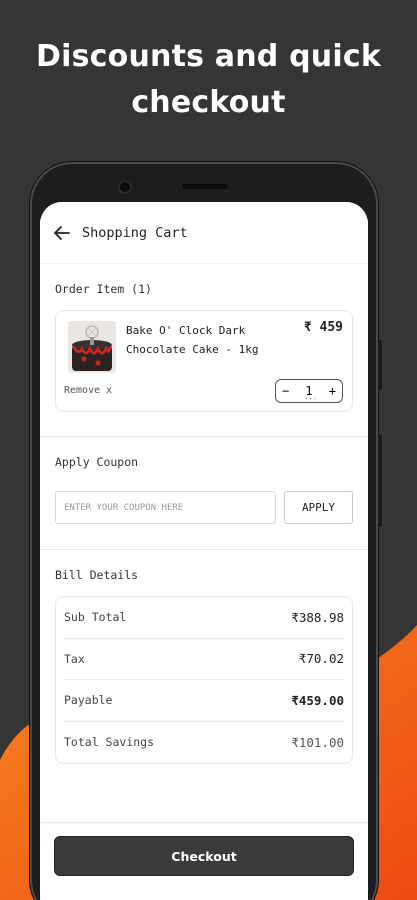 The height and width of the screenshot is (900, 417). What do you see at coordinates (204, 856) in the screenshot?
I see `checkout-button: Checkout` at bounding box center [204, 856].